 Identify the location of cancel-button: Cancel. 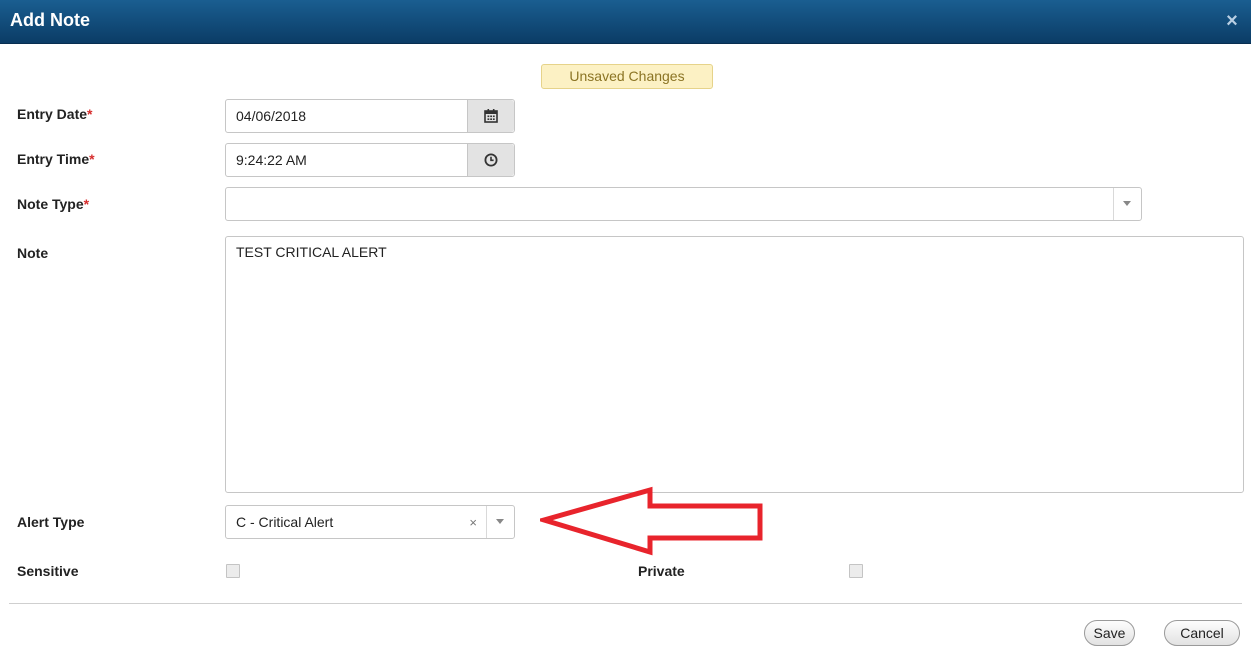
(1202, 633).